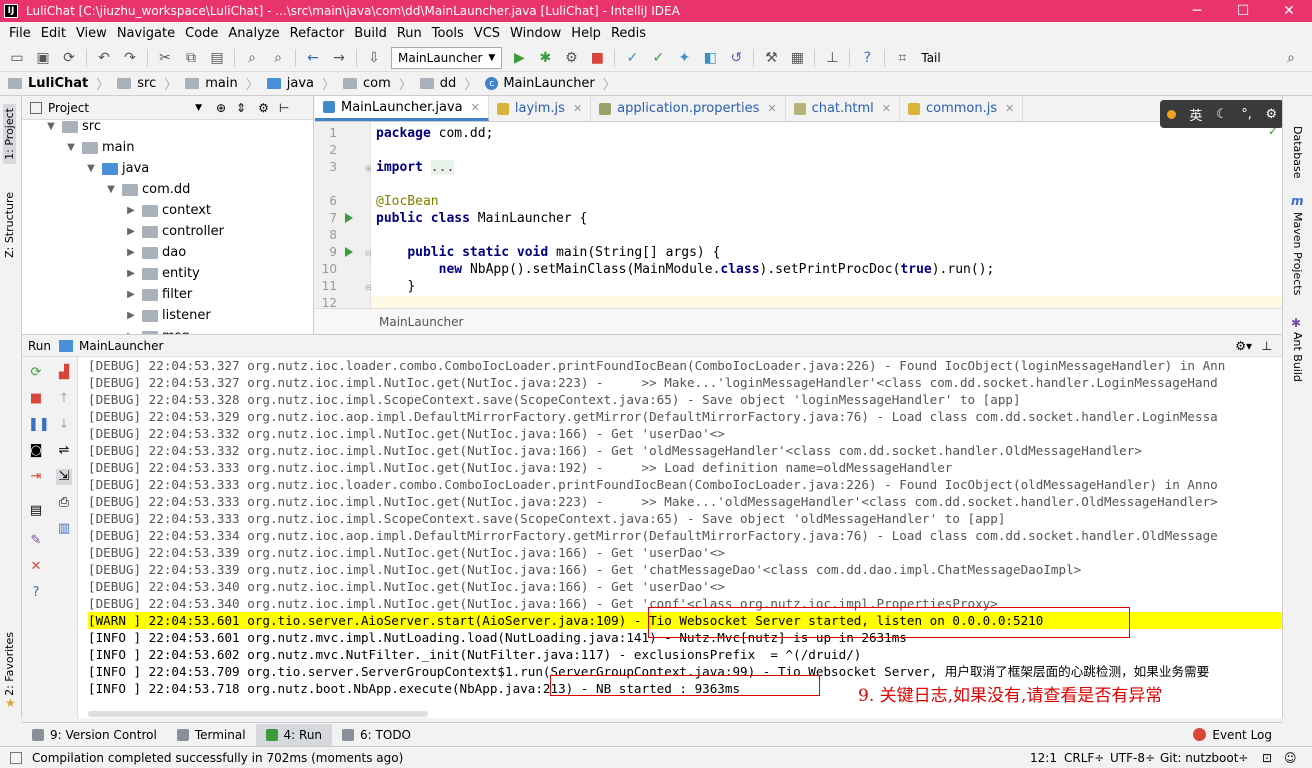 The image size is (1312, 768). What do you see at coordinates (17, 58) in the screenshot?
I see `open-folder-icon: ▭` at bounding box center [17, 58].